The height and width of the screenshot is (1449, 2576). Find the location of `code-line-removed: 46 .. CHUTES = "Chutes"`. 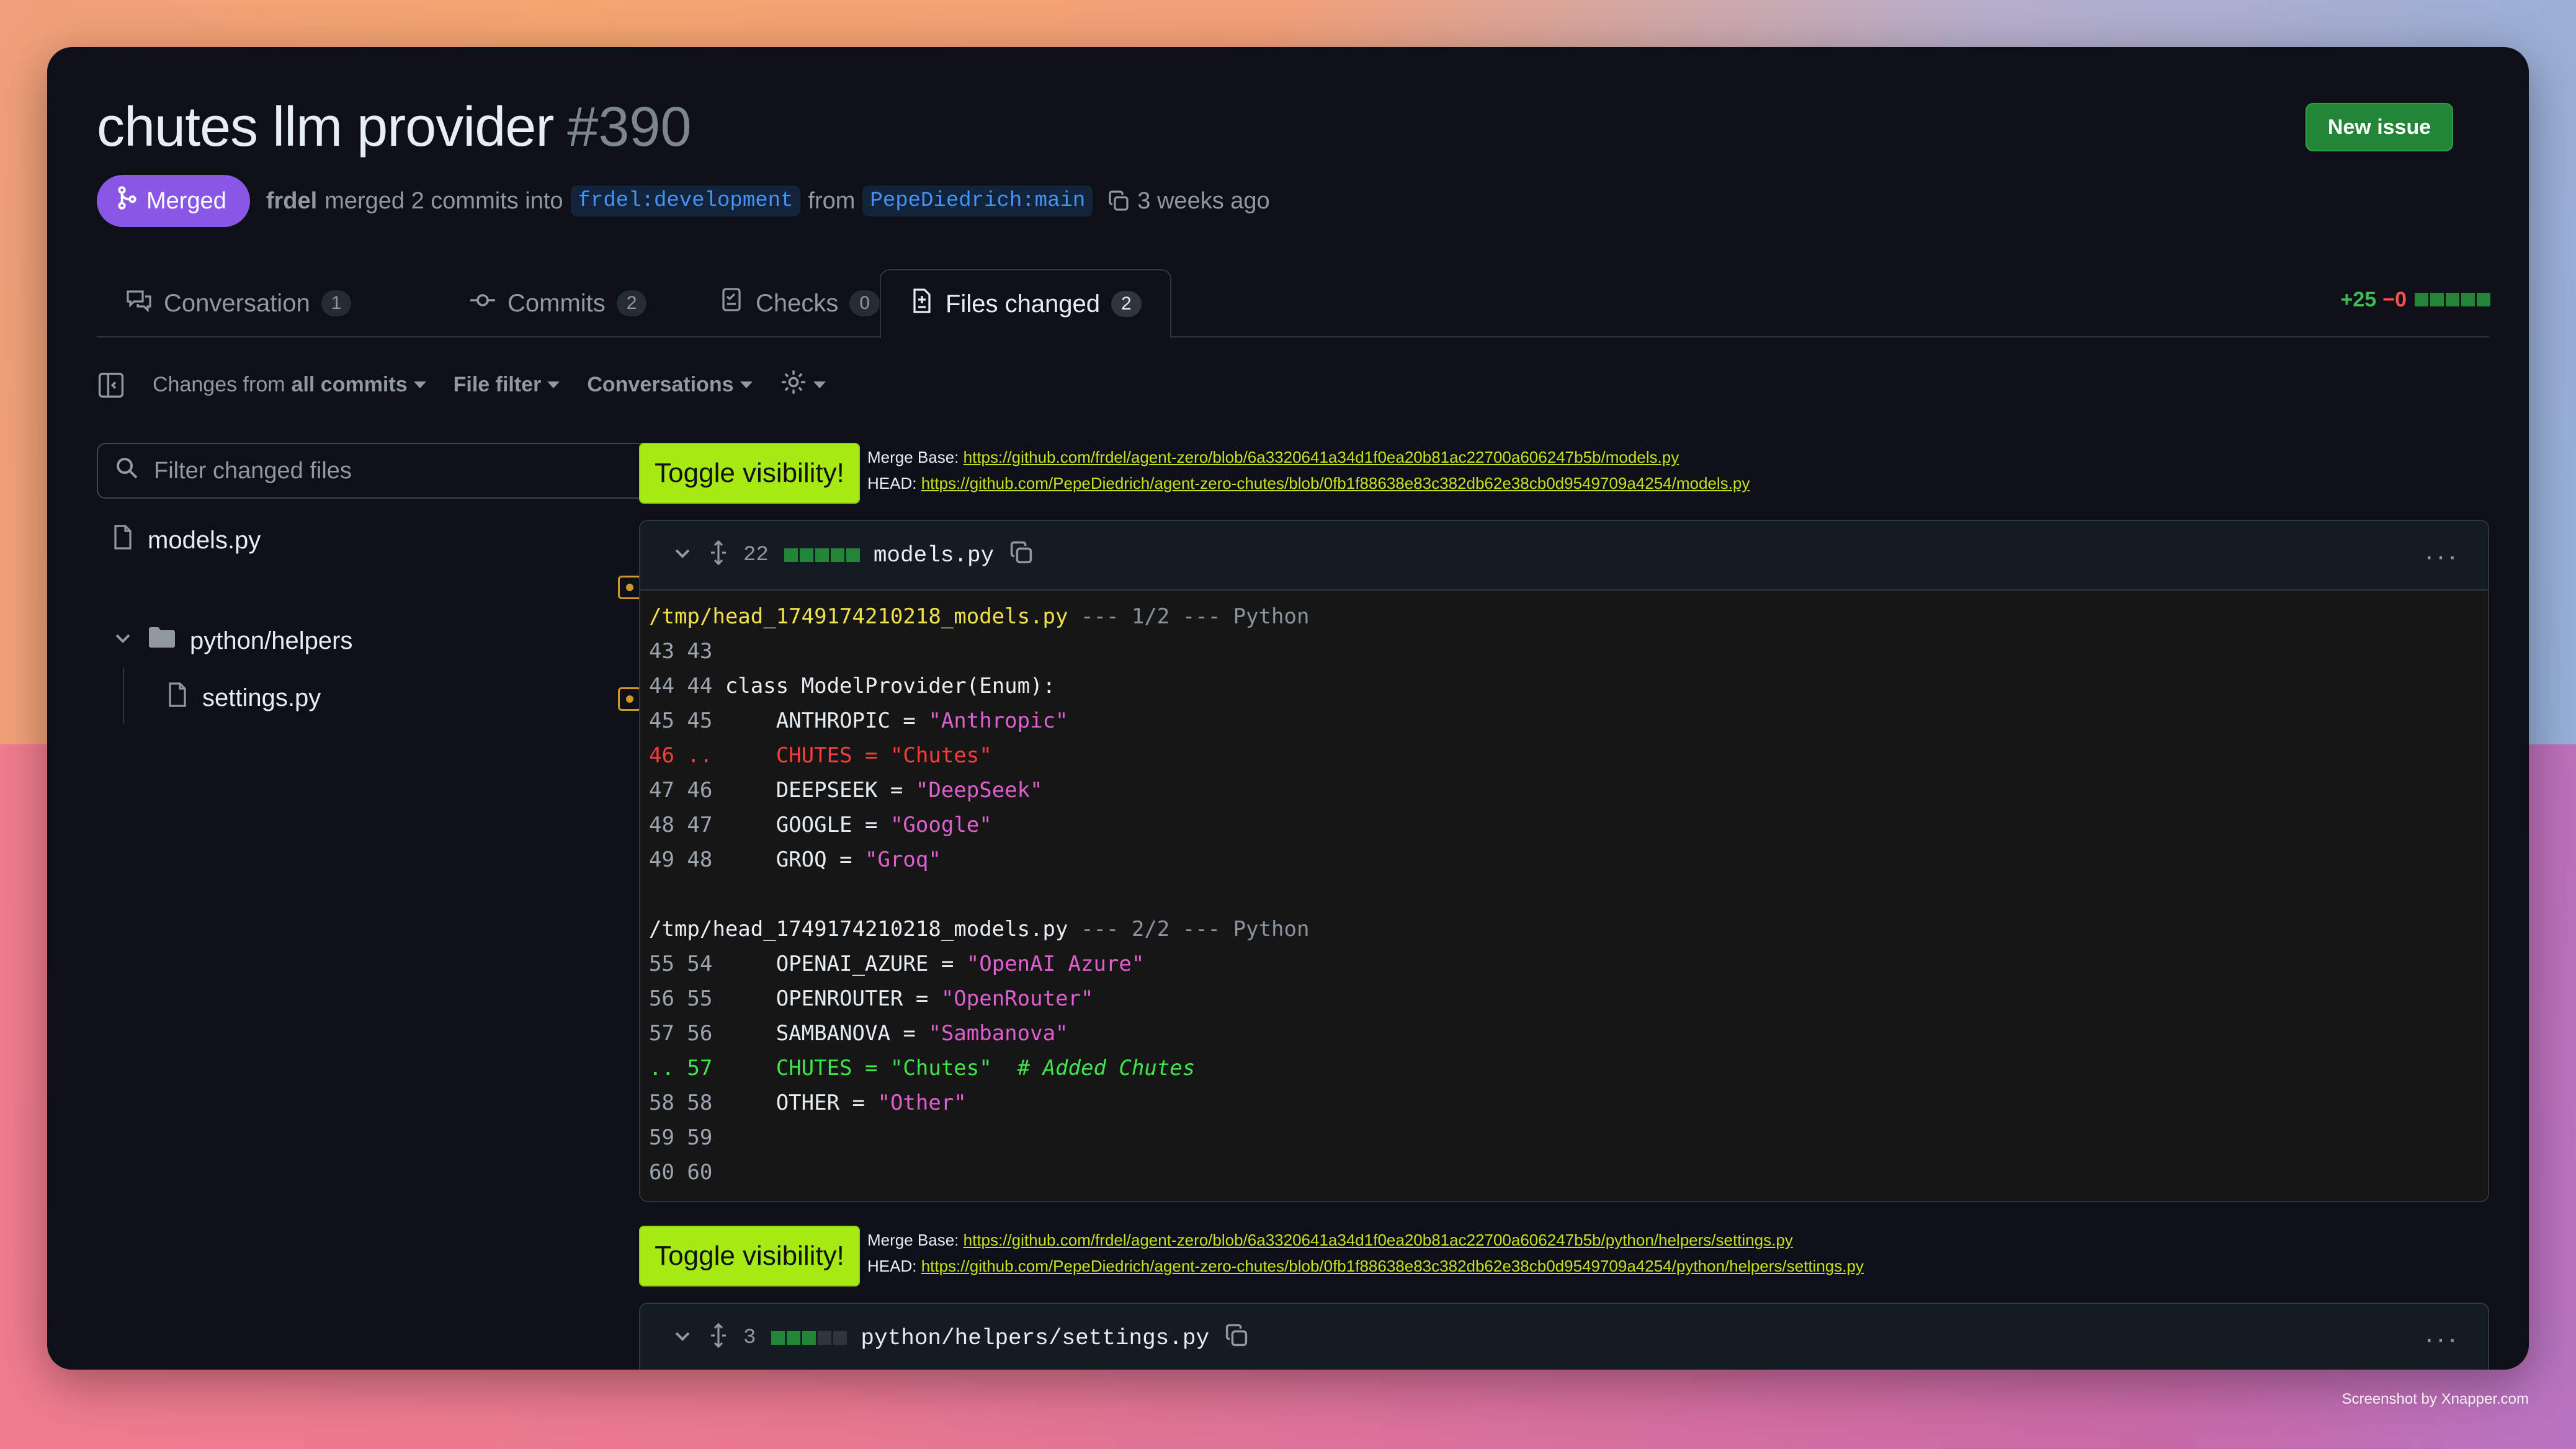

code-line-removed: 46 .. CHUTES = "Chutes" is located at coordinates (820, 755).